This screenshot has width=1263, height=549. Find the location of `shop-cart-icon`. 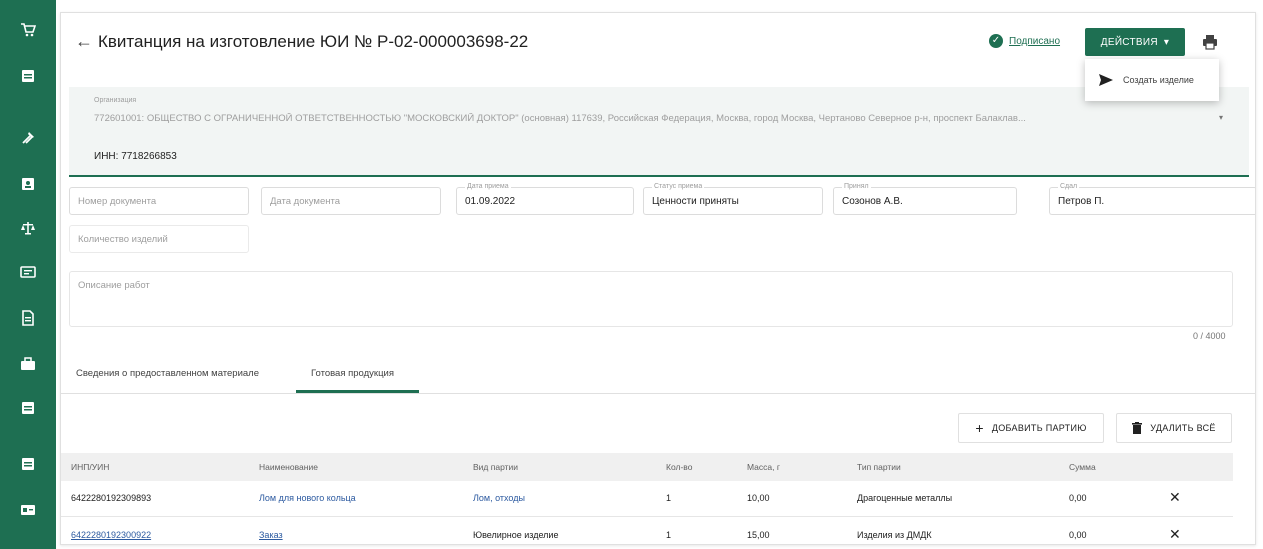

shop-cart-icon is located at coordinates (28, 30).